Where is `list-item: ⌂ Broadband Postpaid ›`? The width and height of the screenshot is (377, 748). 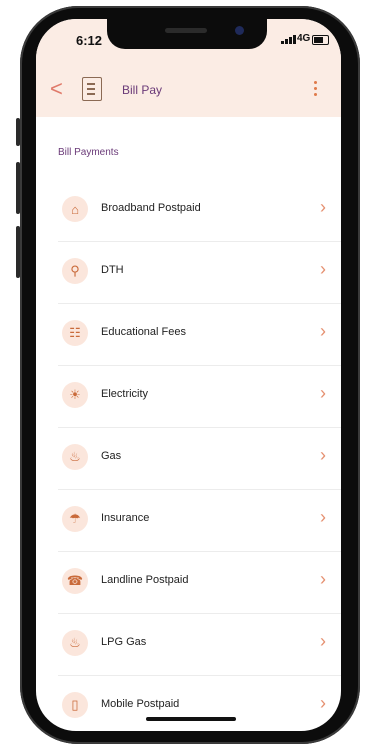 list-item: ⌂ Broadband Postpaid › is located at coordinates (199, 211).